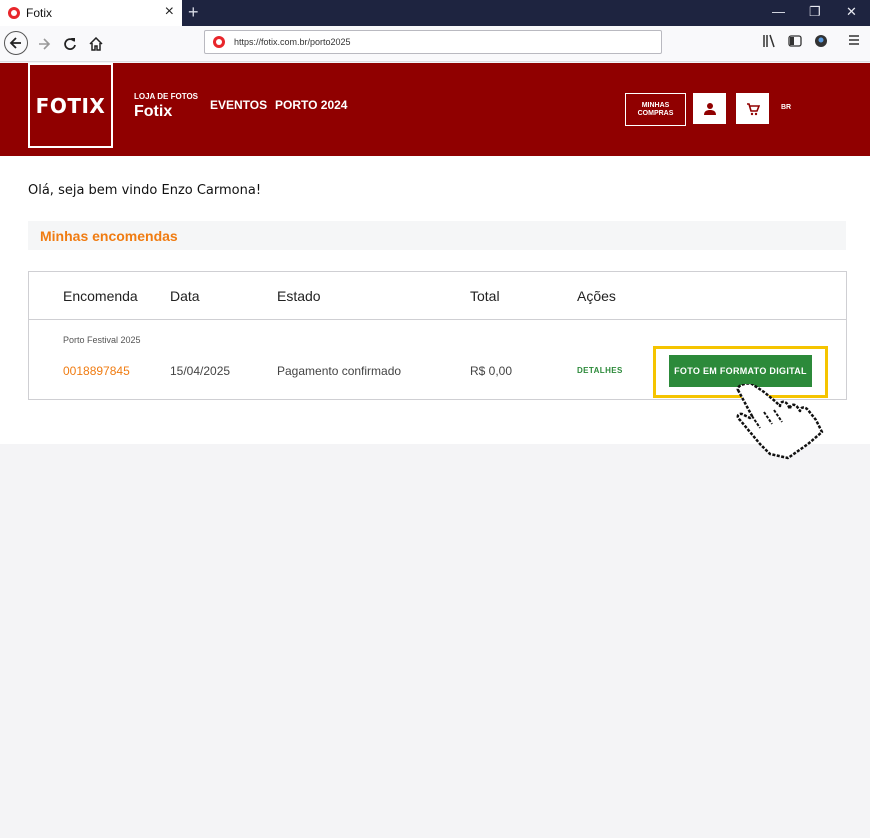 The image size is (870, 838). Describe the element at coordinates (238, 105) in the screenshot. I see `nav-eventos: EVENTOS` at that location.